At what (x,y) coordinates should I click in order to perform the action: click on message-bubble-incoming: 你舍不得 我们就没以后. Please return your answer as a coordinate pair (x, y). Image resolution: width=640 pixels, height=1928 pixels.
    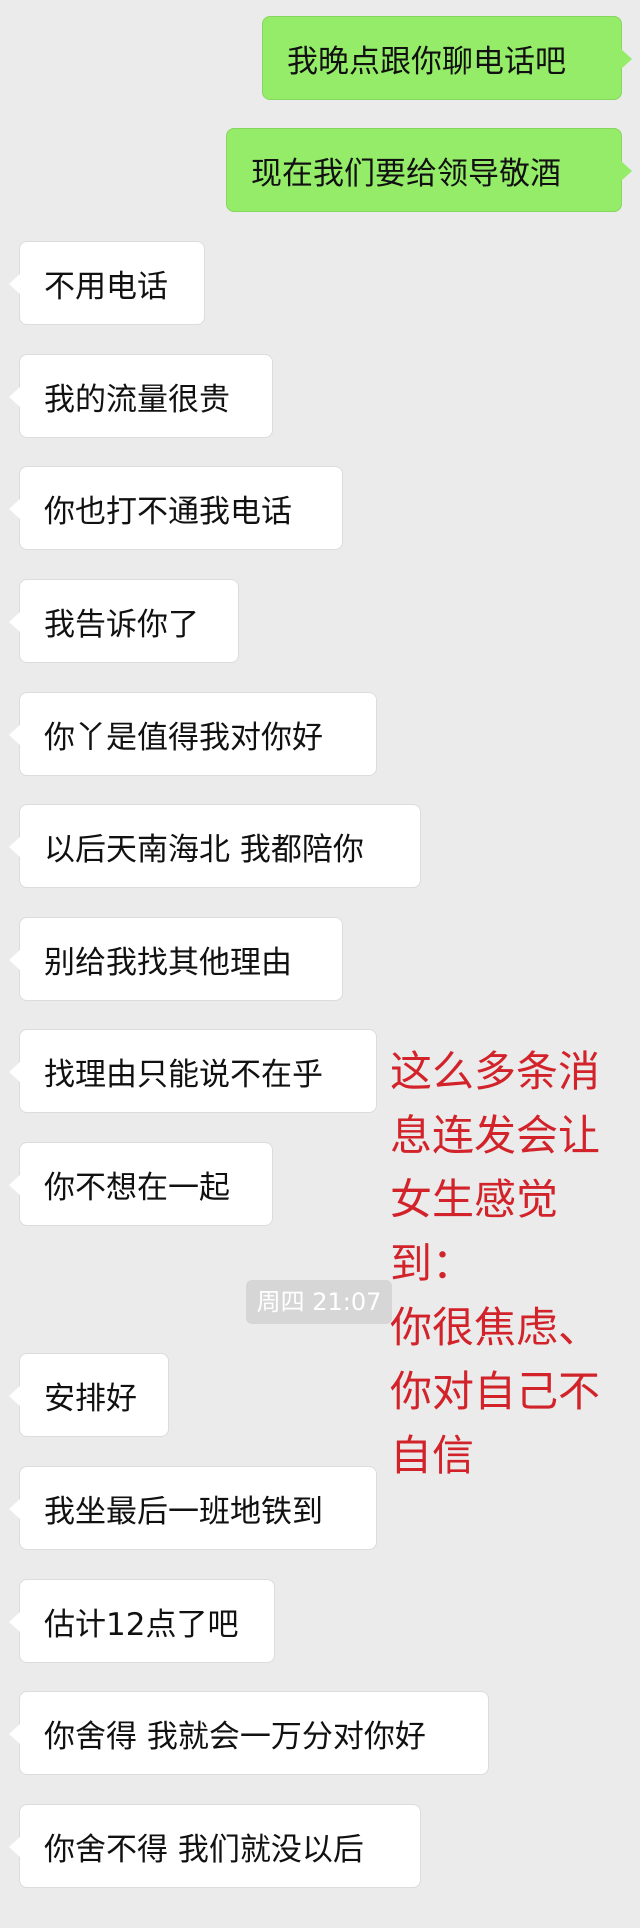
    Looking at the image, I should click on (215, 1846).